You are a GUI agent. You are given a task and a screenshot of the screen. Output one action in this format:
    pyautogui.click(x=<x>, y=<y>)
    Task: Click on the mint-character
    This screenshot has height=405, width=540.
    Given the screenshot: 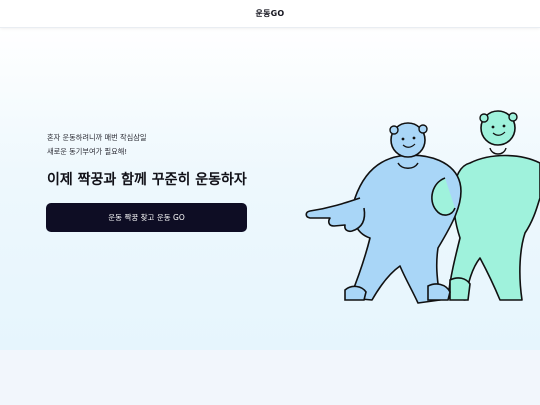 What is the action you would take?
    pyautogui.click(x=493, y=205)
    